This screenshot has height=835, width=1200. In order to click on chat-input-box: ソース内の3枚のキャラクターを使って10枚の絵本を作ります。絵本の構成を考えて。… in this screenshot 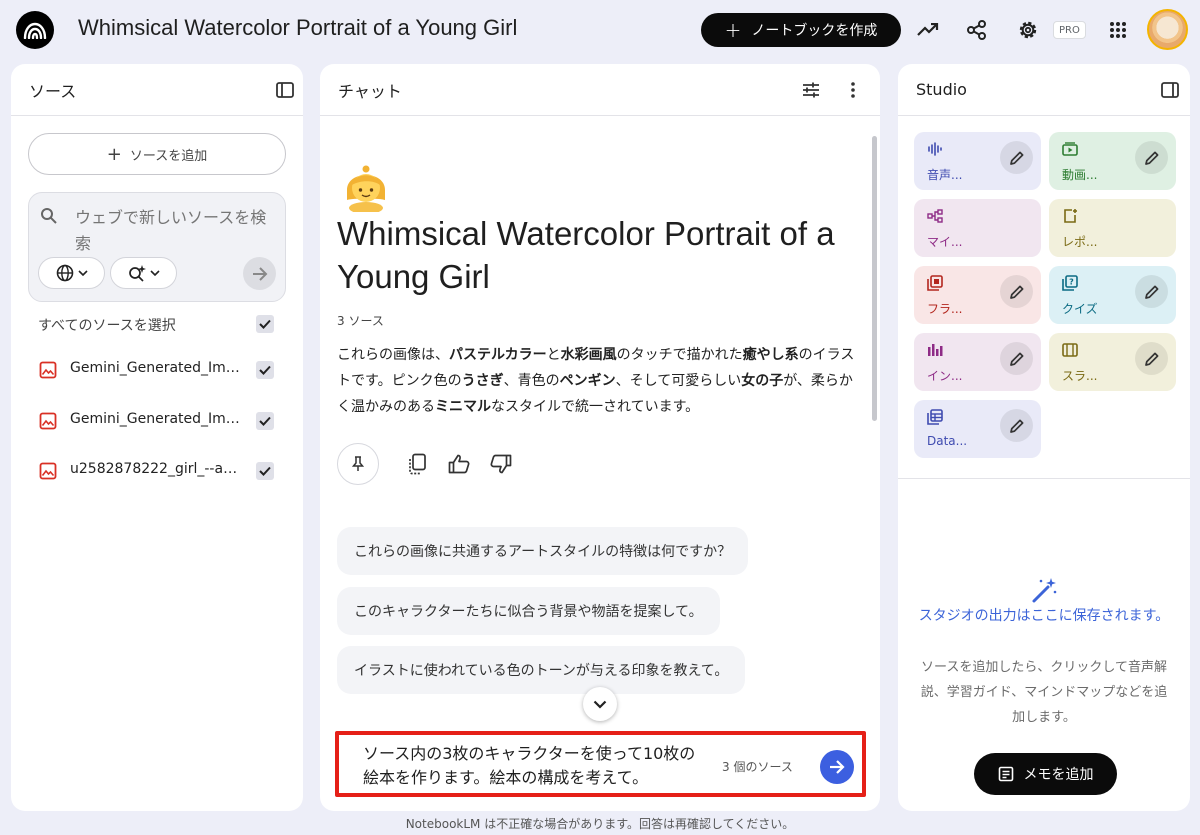, I will do `click(600, 764)`.